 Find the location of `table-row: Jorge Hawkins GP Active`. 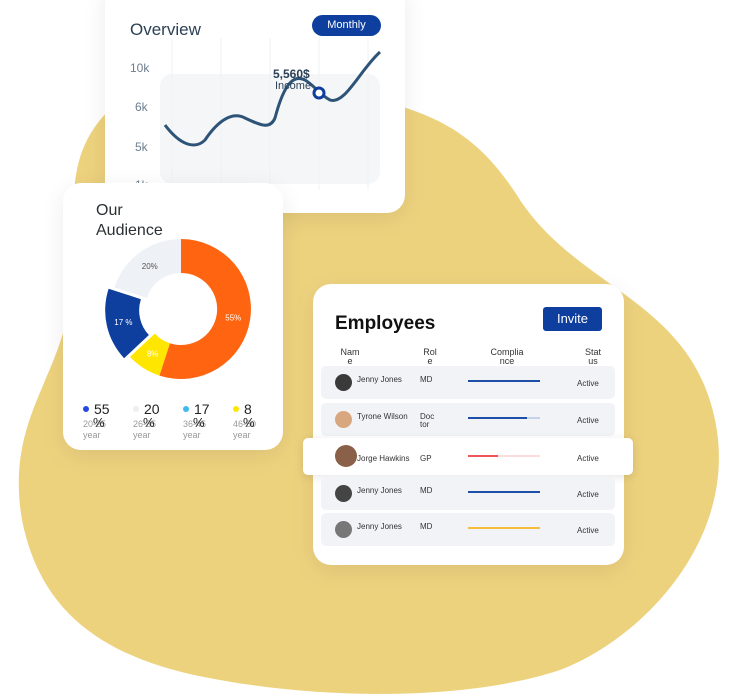

table-row: Jorge Hawkins GP Active is located at coordinates (468, 456).